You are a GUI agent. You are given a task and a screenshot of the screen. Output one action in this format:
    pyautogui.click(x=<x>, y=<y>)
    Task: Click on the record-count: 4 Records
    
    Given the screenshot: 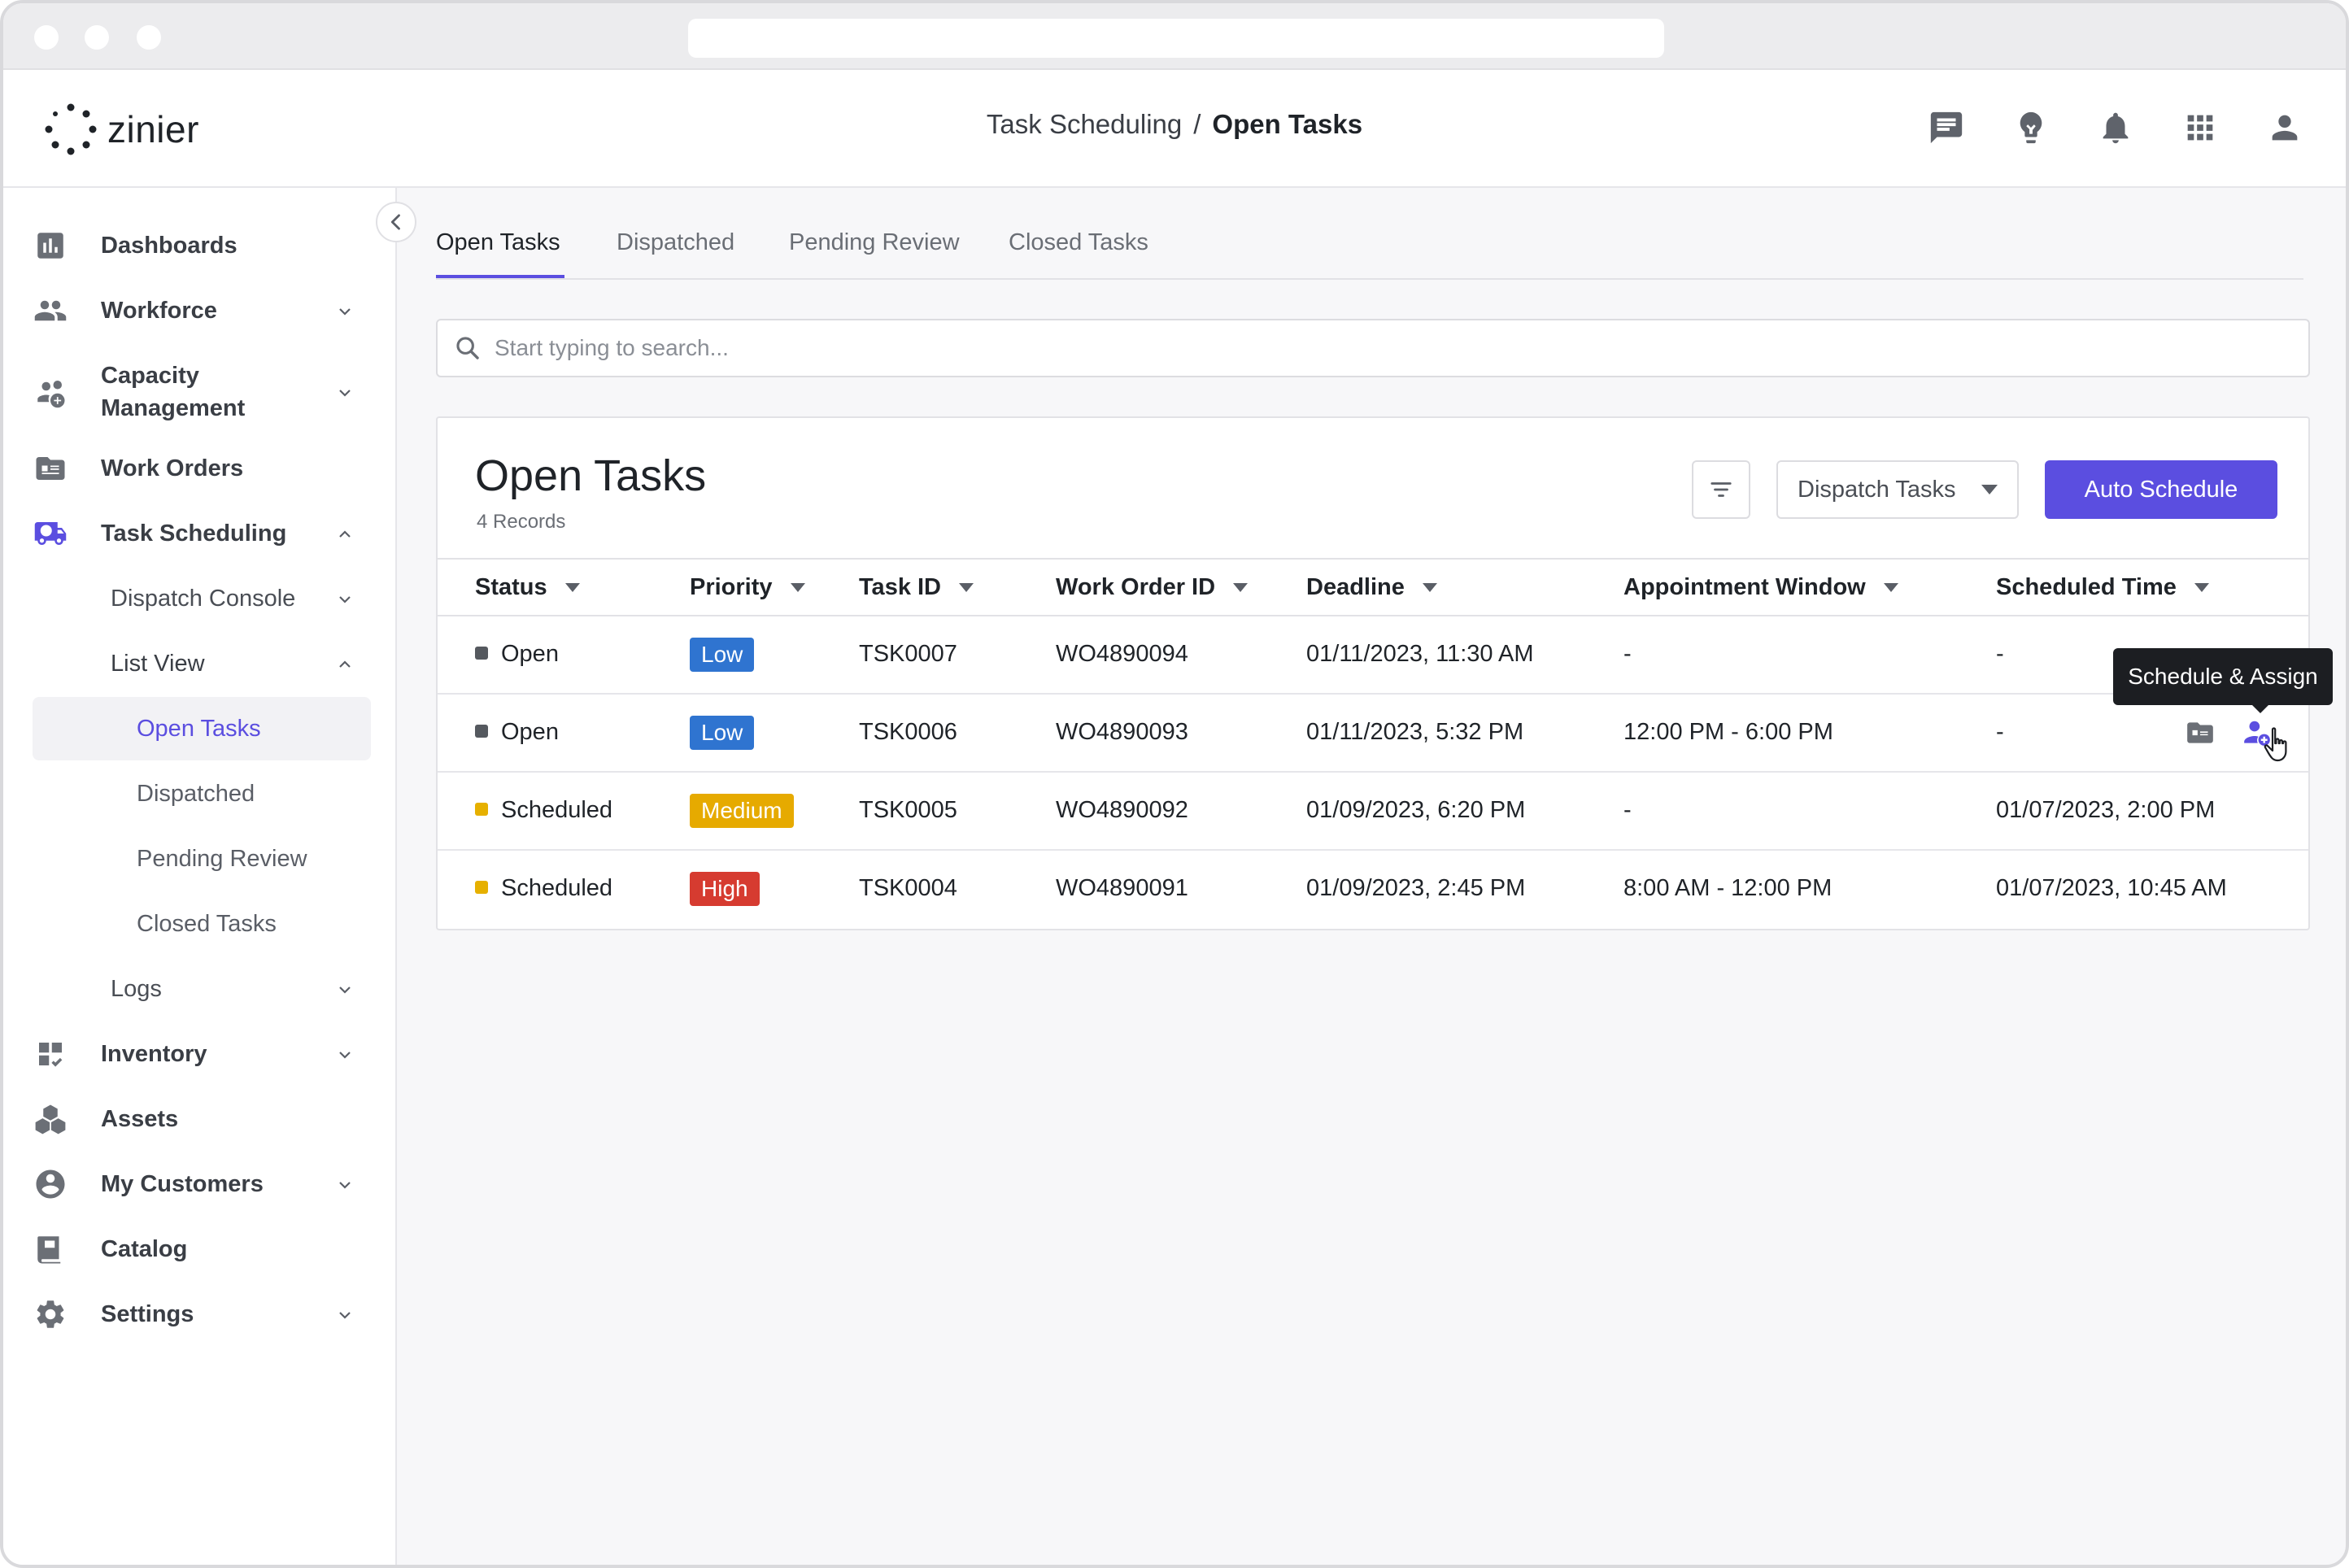 What is the action you would take?
    pyautogui.click(x=521, y=522)
    